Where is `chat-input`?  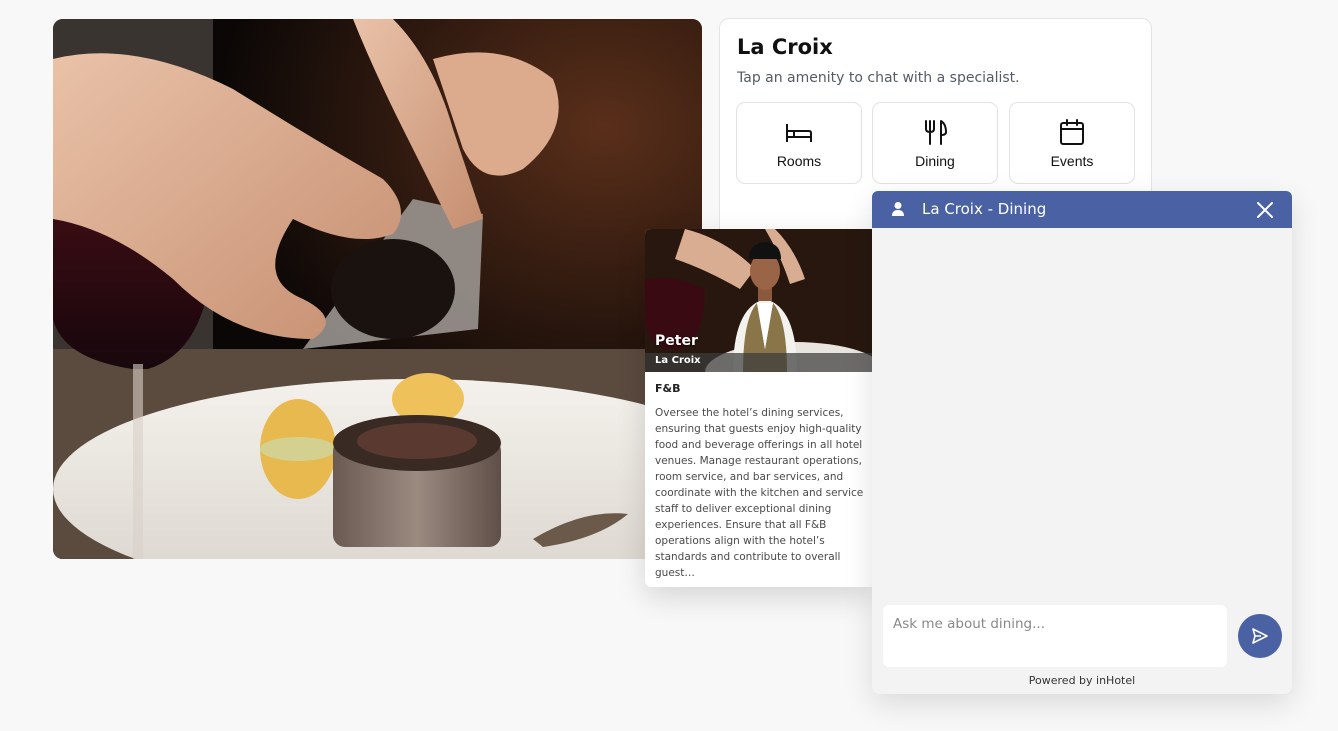
chat-input is located at coordinates (1055, 636).